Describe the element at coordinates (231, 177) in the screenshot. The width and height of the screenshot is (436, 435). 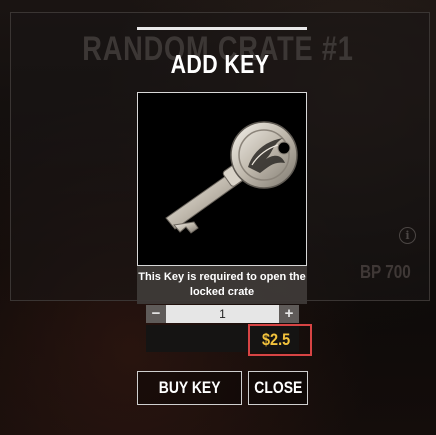
I see `crate-key-image` at that location.